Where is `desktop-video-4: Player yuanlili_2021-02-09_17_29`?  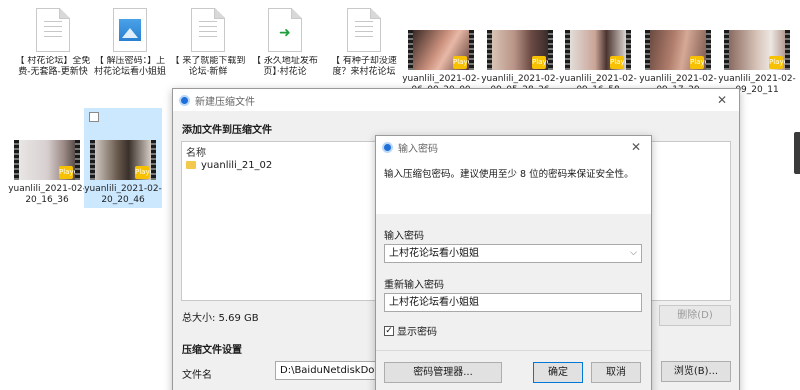
desktop-video-4: Player yuanlili_2021-02-09_17_29 is located at coordinates (678, 63).